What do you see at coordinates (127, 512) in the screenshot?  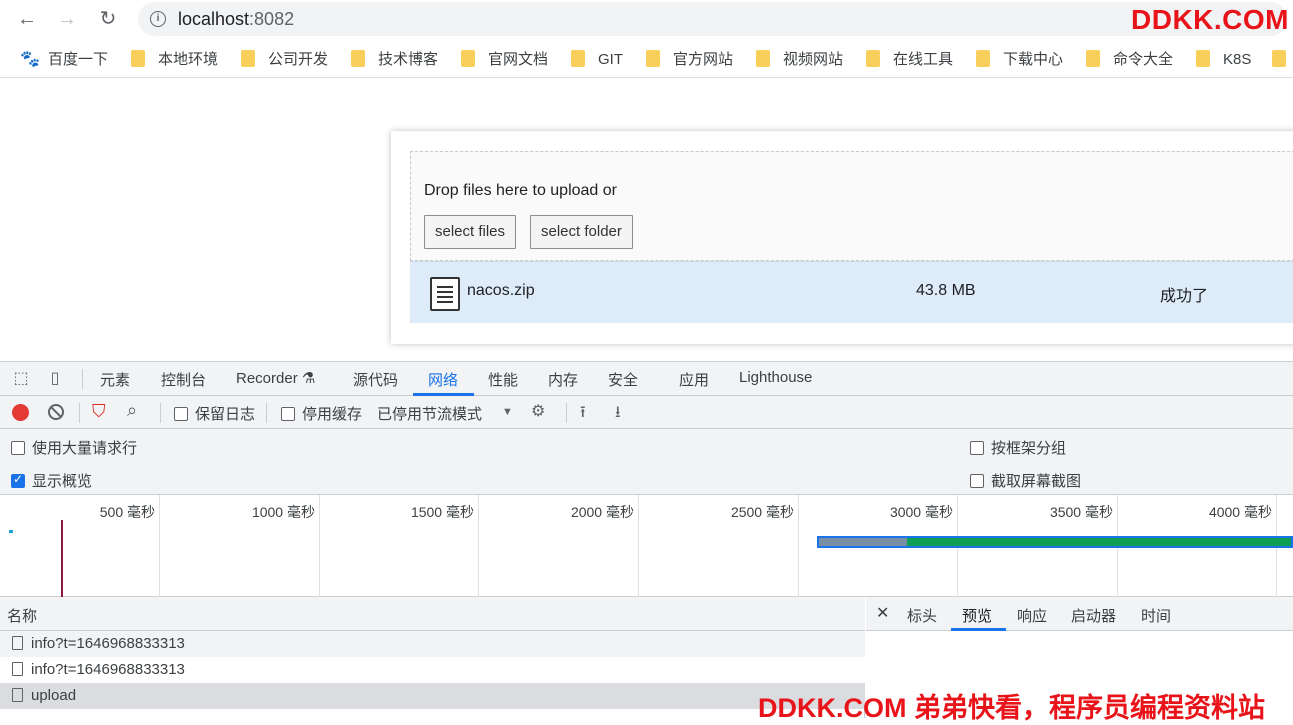 I see `timeline-tick-label: 500 毫秒` at bounding box center [127, 512].